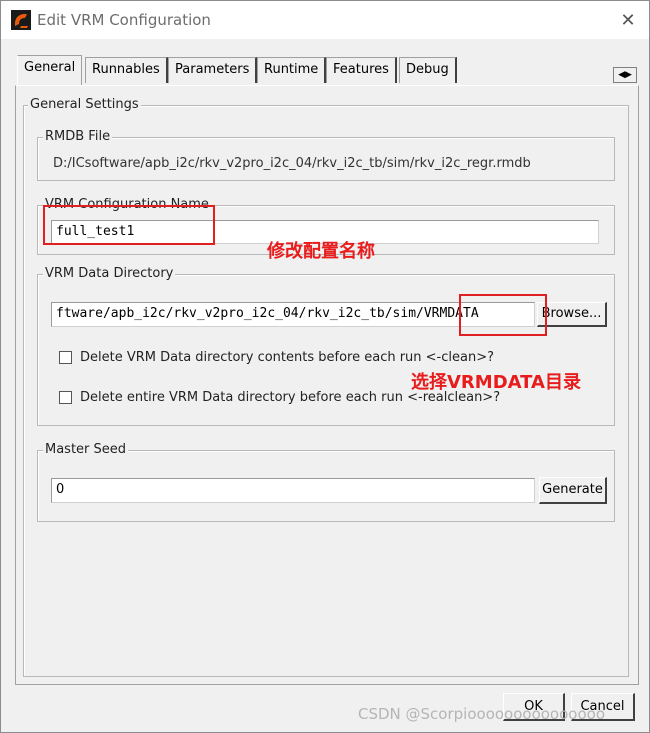 The image size is (650, 733). I want to click on csdn-watermark: CSDN @Scorpiooooooooooooooo, so click(481, 714).